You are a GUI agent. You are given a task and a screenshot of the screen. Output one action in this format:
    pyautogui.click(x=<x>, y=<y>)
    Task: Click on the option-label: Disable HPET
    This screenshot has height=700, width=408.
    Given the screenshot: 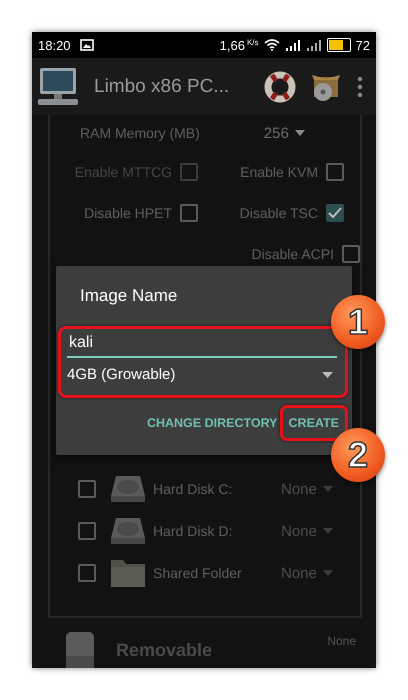 What is the action you would take?
    pyautogui.click(x=128, y=213)
    